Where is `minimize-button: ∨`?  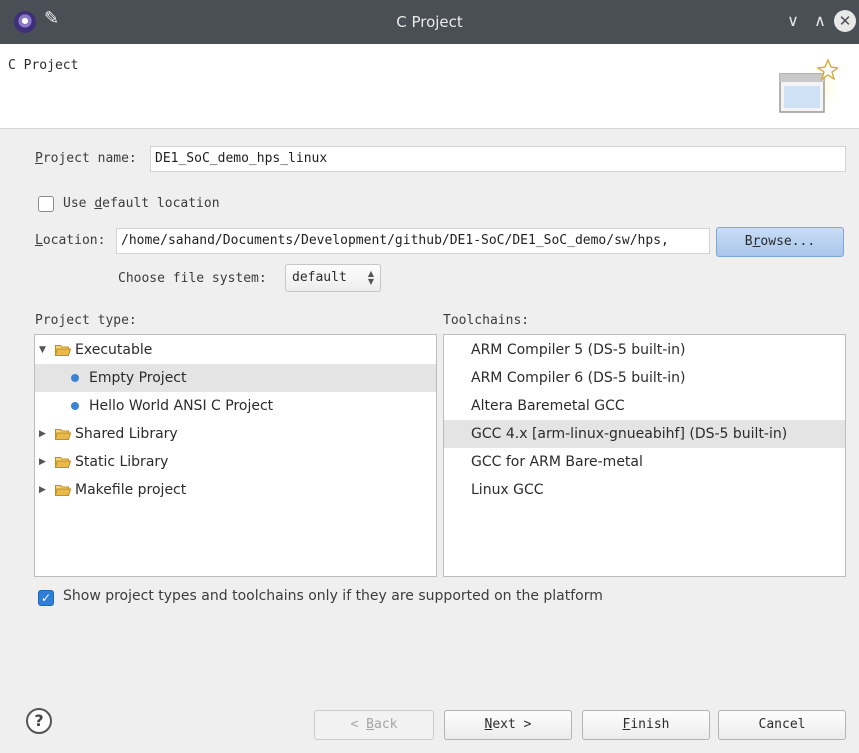 minimize-button: ∨ is located at coordinates (793, 21).